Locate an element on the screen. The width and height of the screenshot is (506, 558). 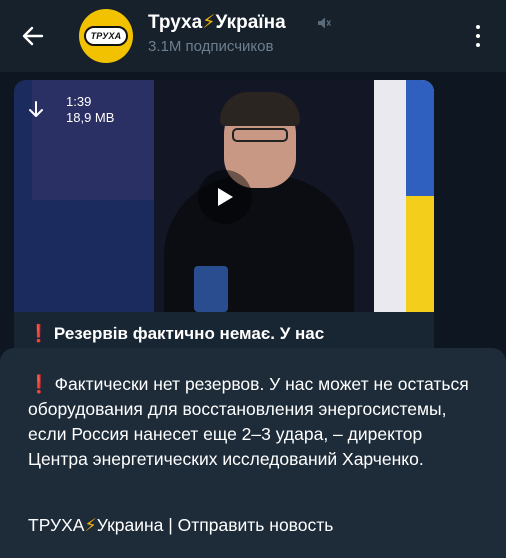
flag-shape is located at coordinates (420, 196).